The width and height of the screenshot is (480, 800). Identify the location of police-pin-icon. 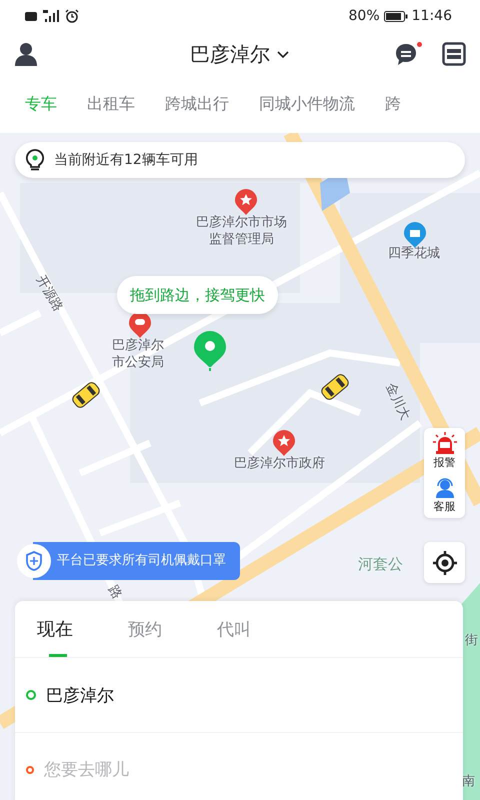
(140, 325).